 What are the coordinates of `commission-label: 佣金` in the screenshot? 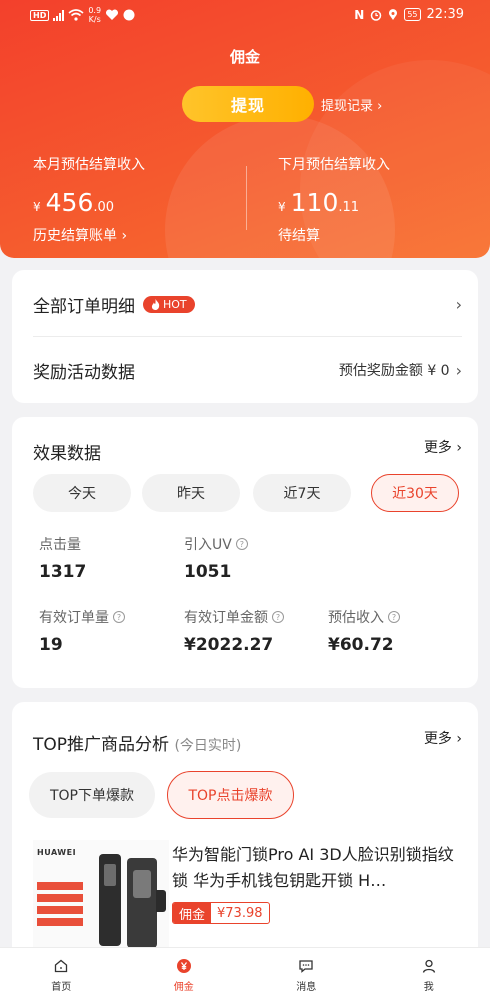 It's located at (192, 913).